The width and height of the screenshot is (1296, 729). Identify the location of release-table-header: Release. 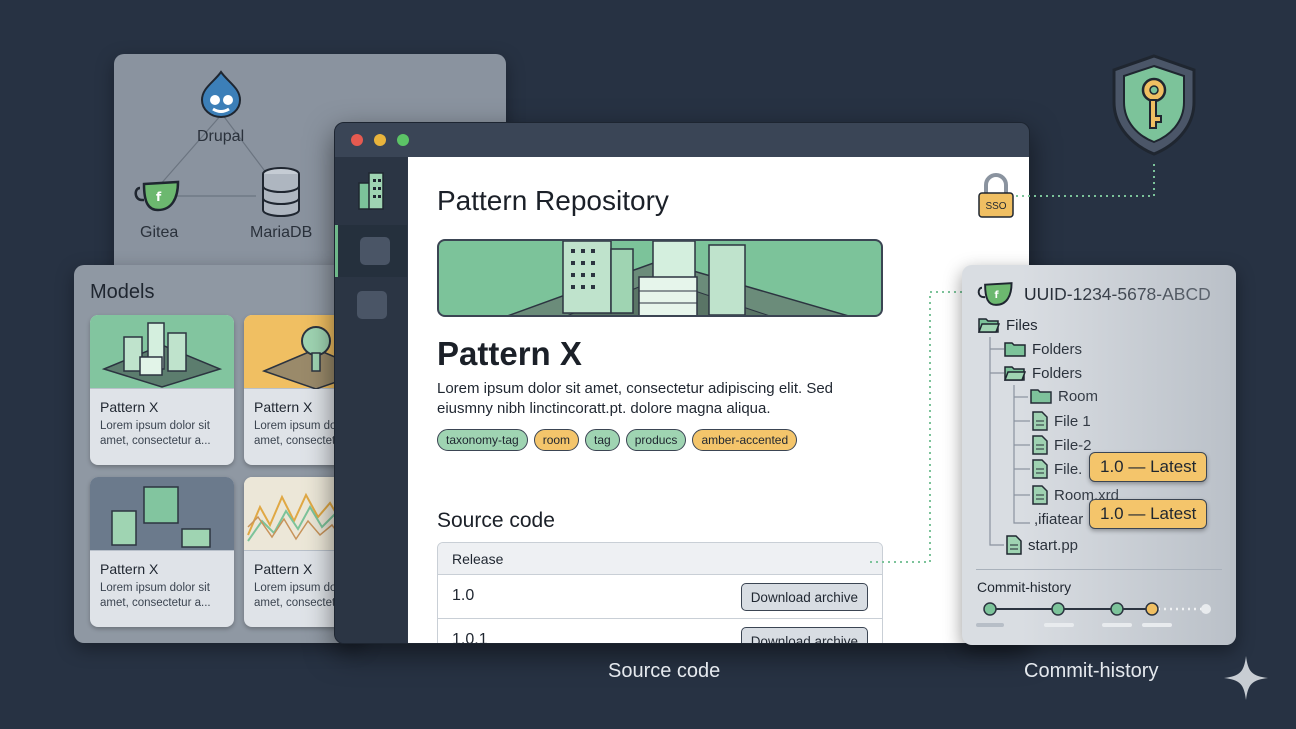
(660, 559).